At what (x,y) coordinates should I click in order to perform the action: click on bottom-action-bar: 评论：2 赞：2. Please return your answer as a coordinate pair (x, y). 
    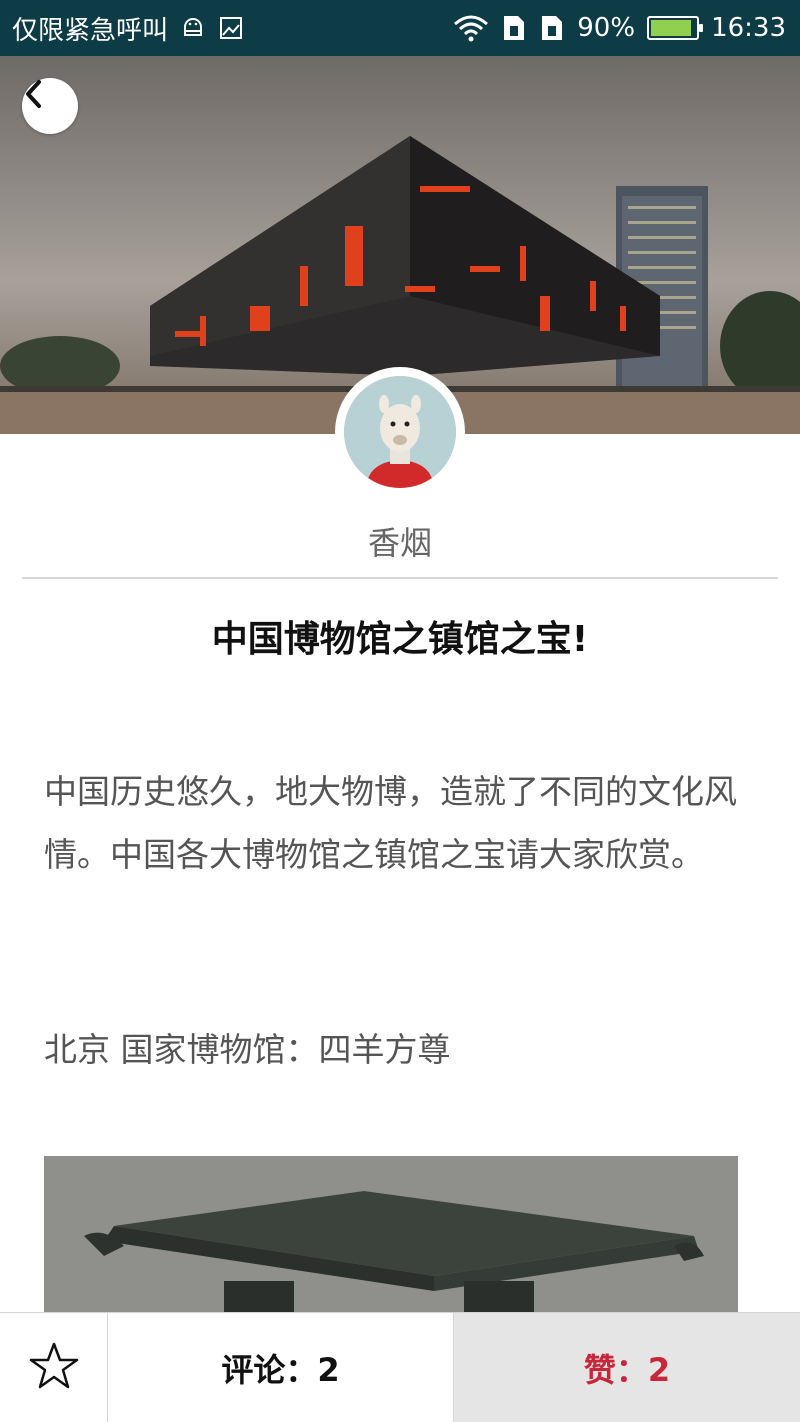
    Looking at the image, I should click on (400, 1367).